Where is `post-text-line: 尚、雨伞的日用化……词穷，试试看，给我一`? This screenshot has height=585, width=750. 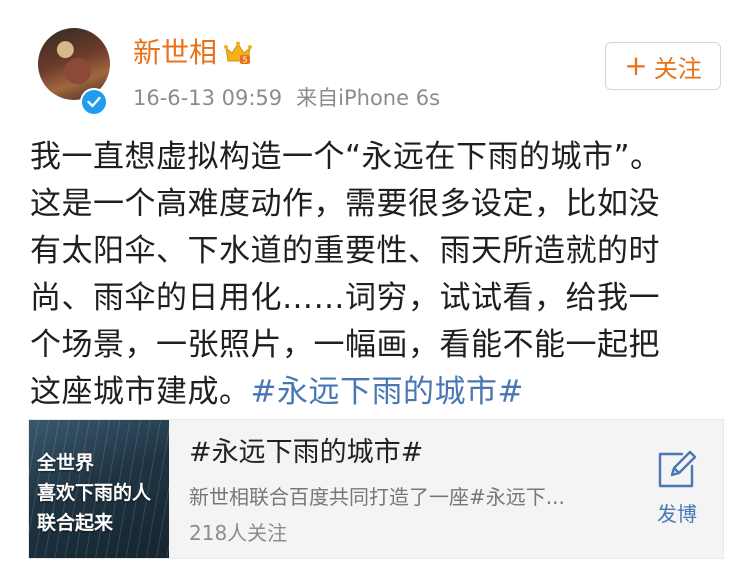
post-text-line: 尚、雨伞的日用化……词穷，试试看，给我一 is located at coordinates (345, 298).